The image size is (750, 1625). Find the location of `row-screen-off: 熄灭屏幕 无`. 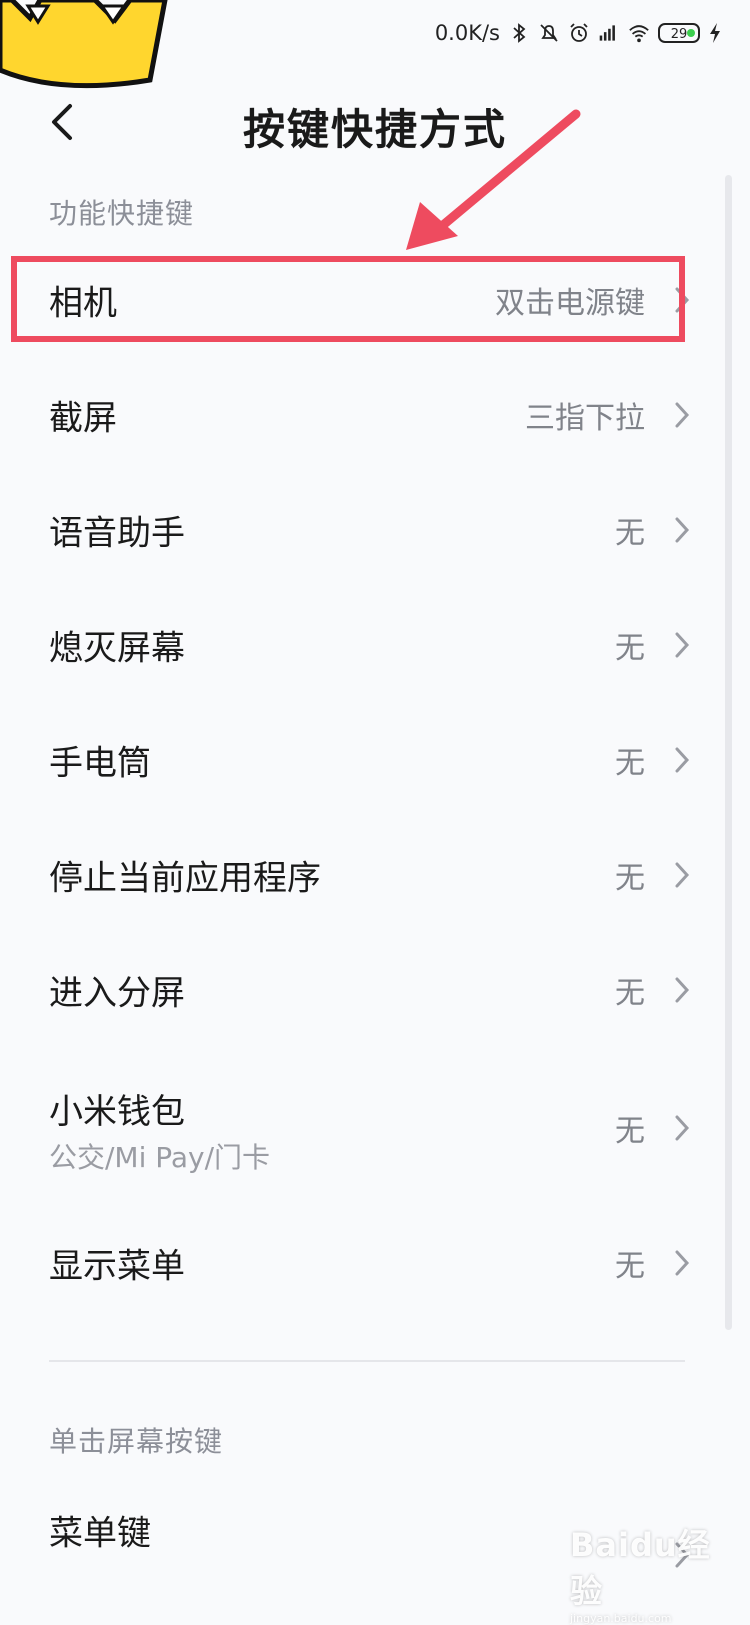

row-screen-off: 熄灭屏幕 无 is located at coordinates (360, 645).